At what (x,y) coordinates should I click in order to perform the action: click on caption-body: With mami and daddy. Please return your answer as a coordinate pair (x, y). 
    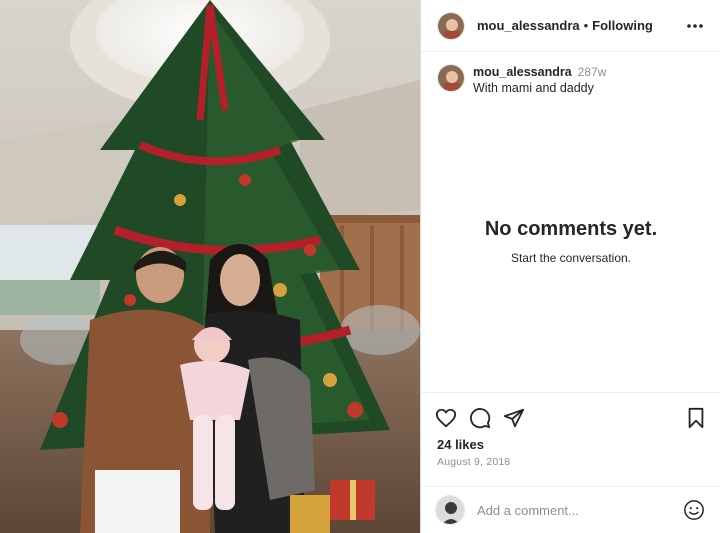
    Looking at the image, I should click on (533, 88).